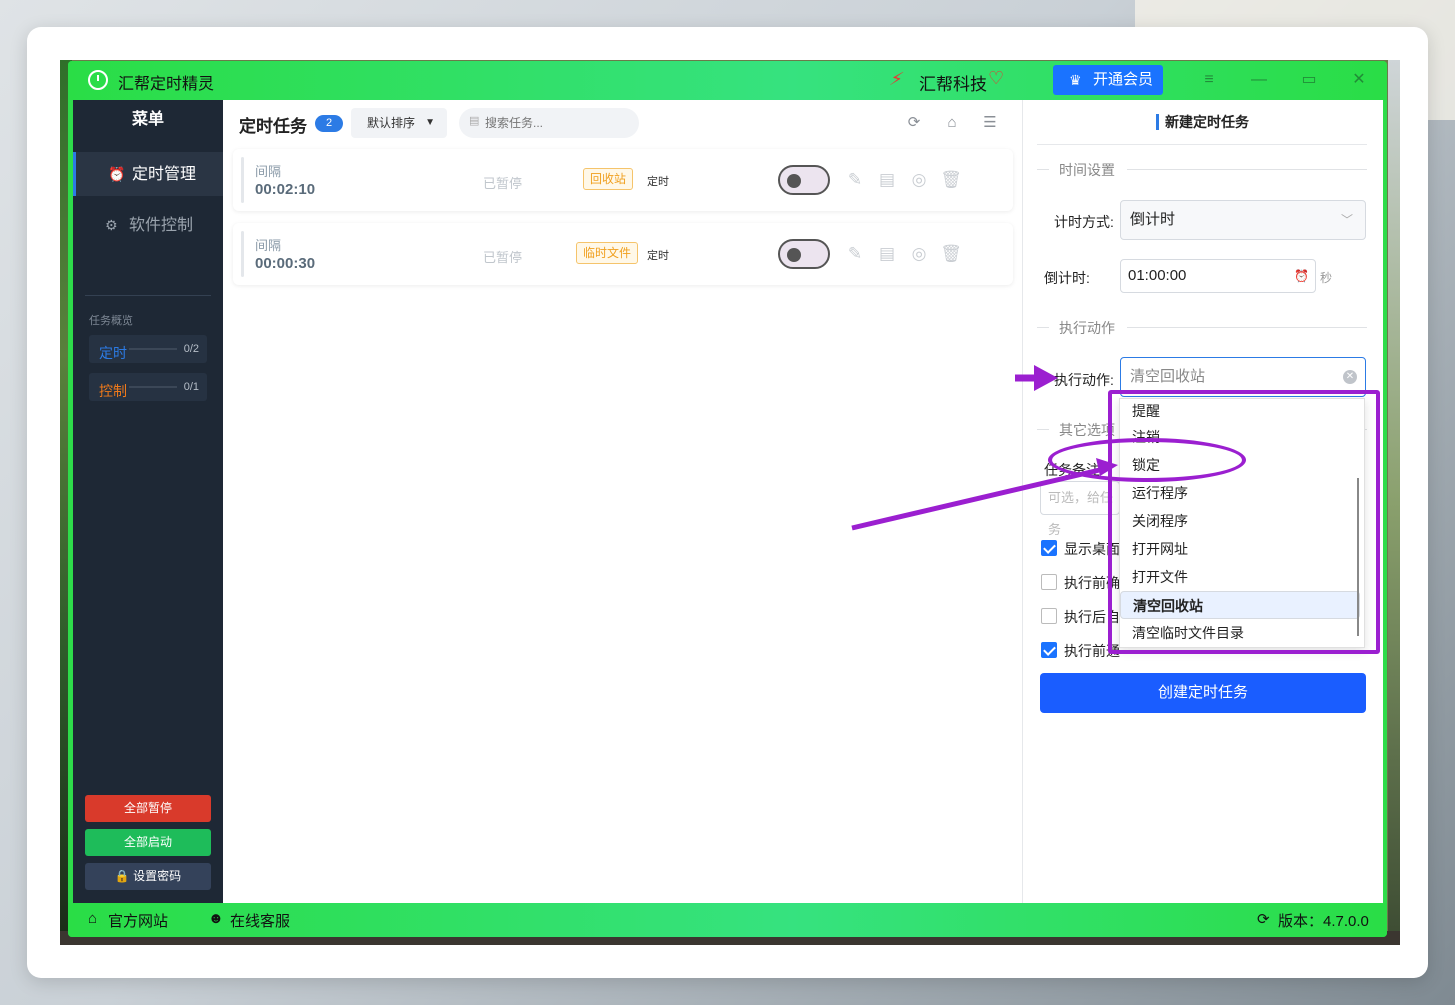 This screenshot has height=1005, width=1455. What do you see at coordinates (607, 253) in the screenshot?
I see `task-action-tag: 临时文件` at bounding box center [607, 253].